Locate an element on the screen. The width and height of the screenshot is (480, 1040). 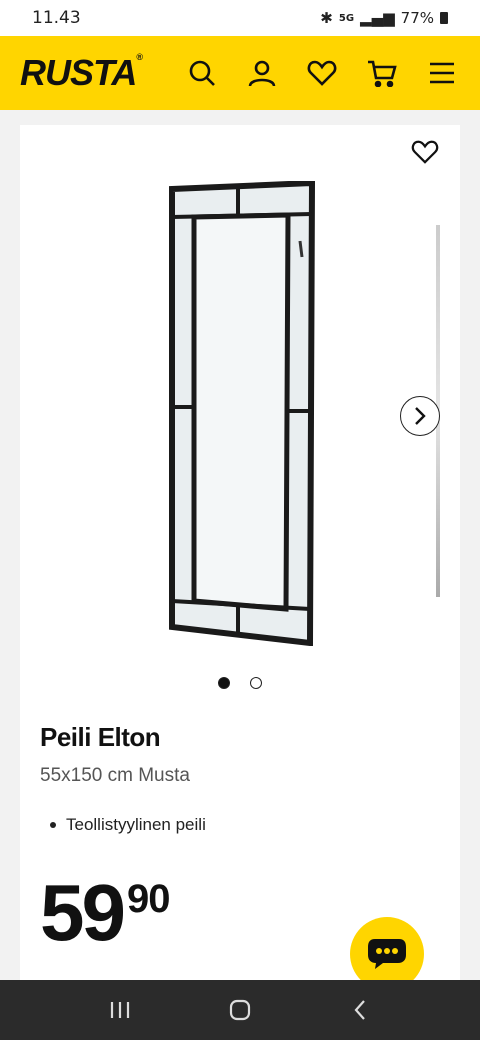
chat-bubble-icon is located at coordinates (387, 954).